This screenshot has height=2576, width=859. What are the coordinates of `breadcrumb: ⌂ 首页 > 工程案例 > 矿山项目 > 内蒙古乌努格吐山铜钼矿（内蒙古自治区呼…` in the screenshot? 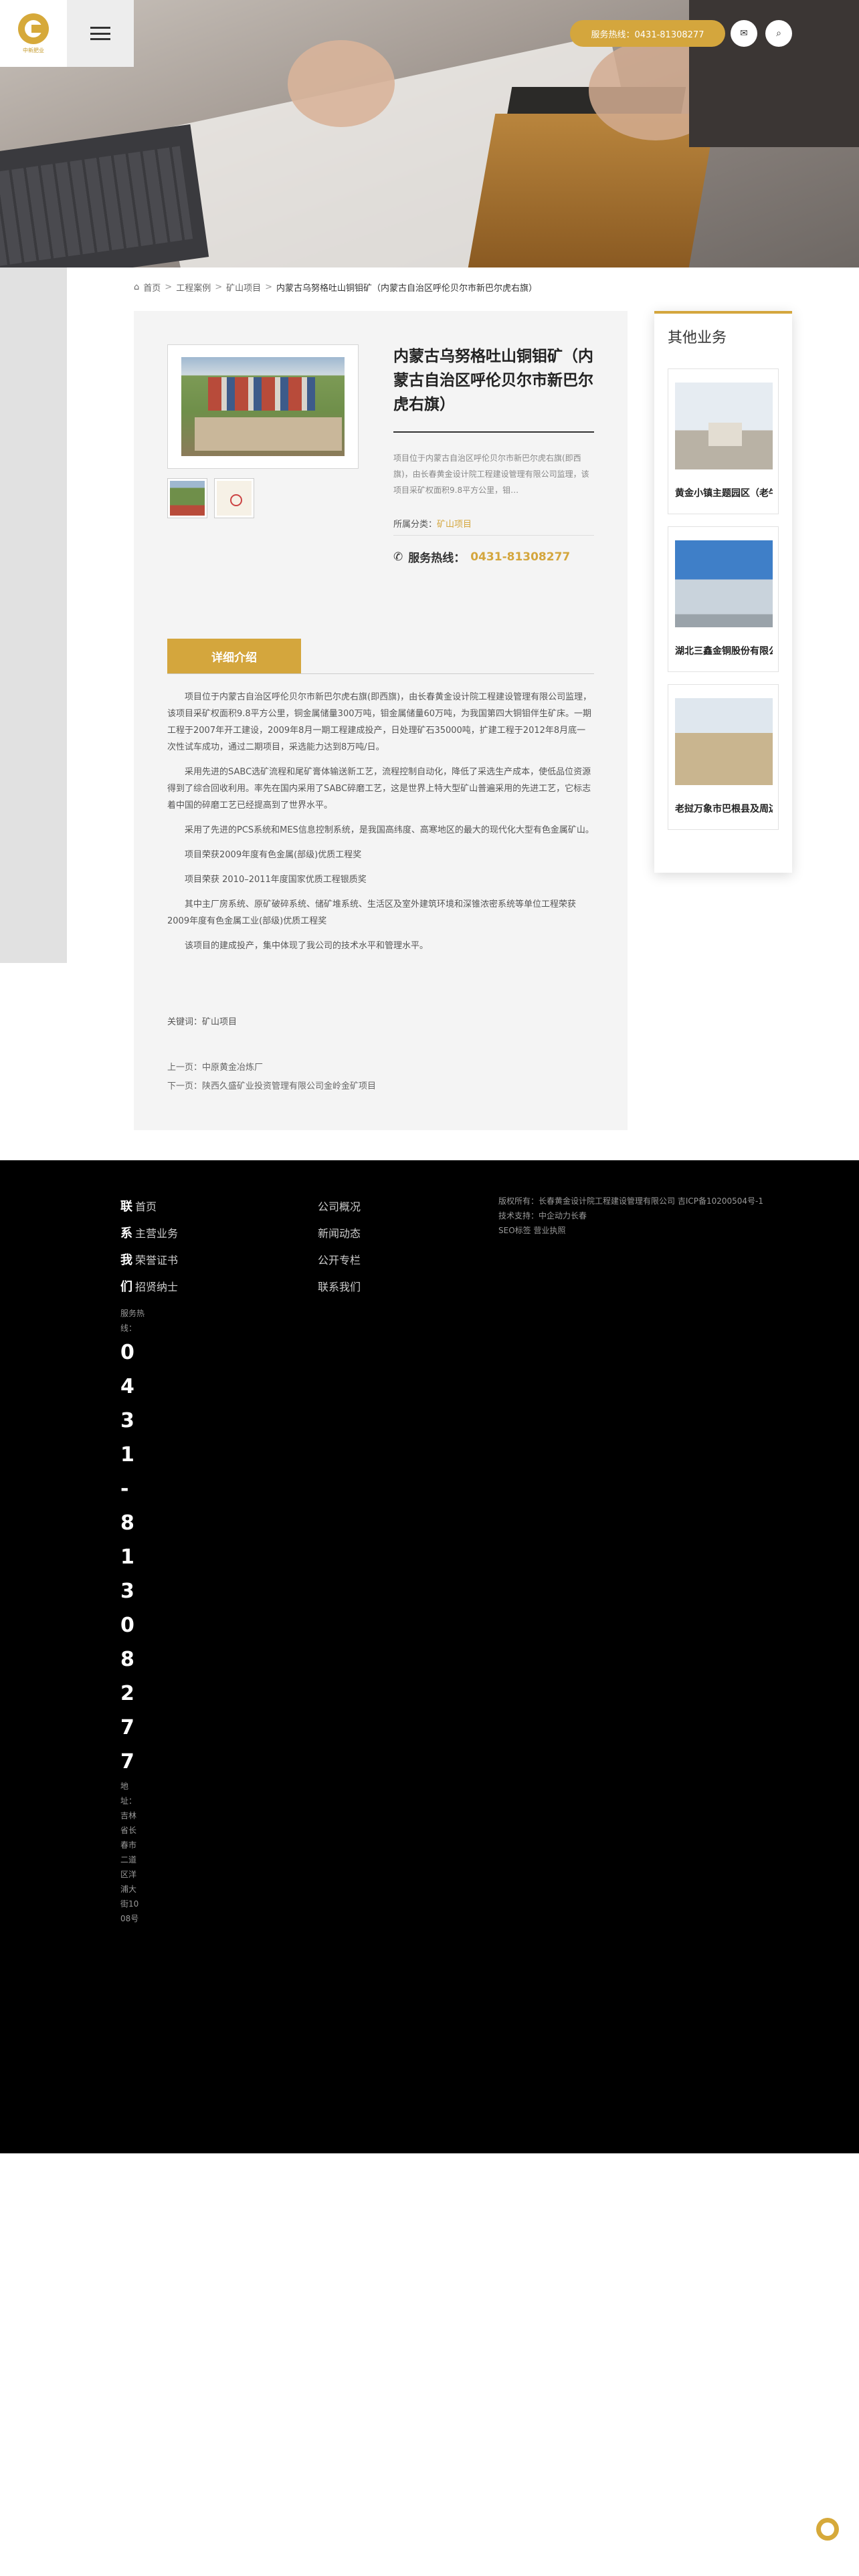 It's located at (335, 288).